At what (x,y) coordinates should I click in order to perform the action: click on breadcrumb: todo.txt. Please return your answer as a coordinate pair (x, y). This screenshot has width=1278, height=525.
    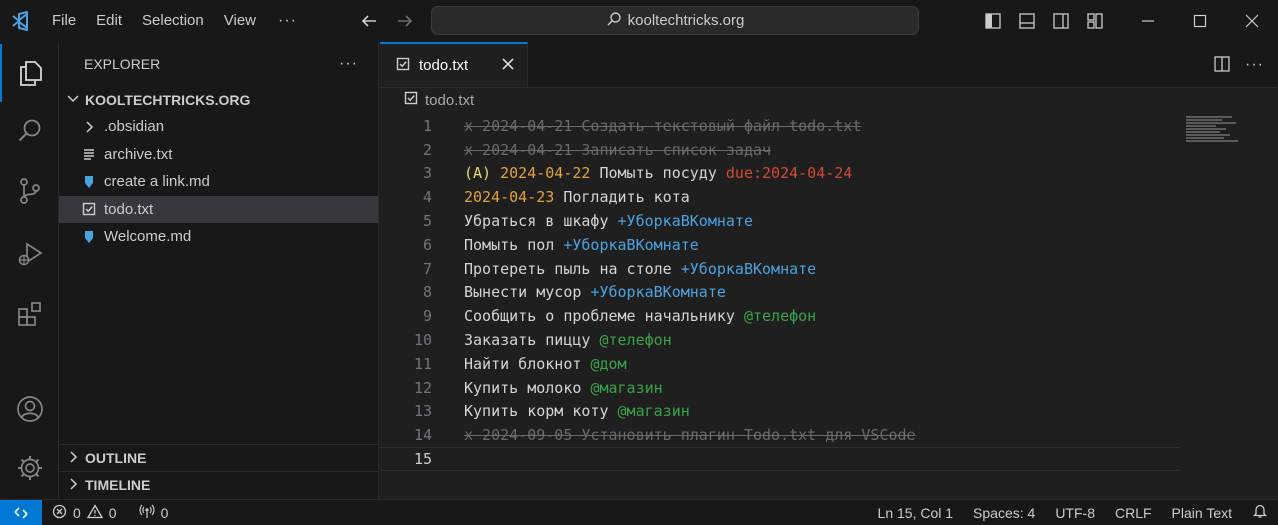
    Looking at the image, I should click on (829, 100).